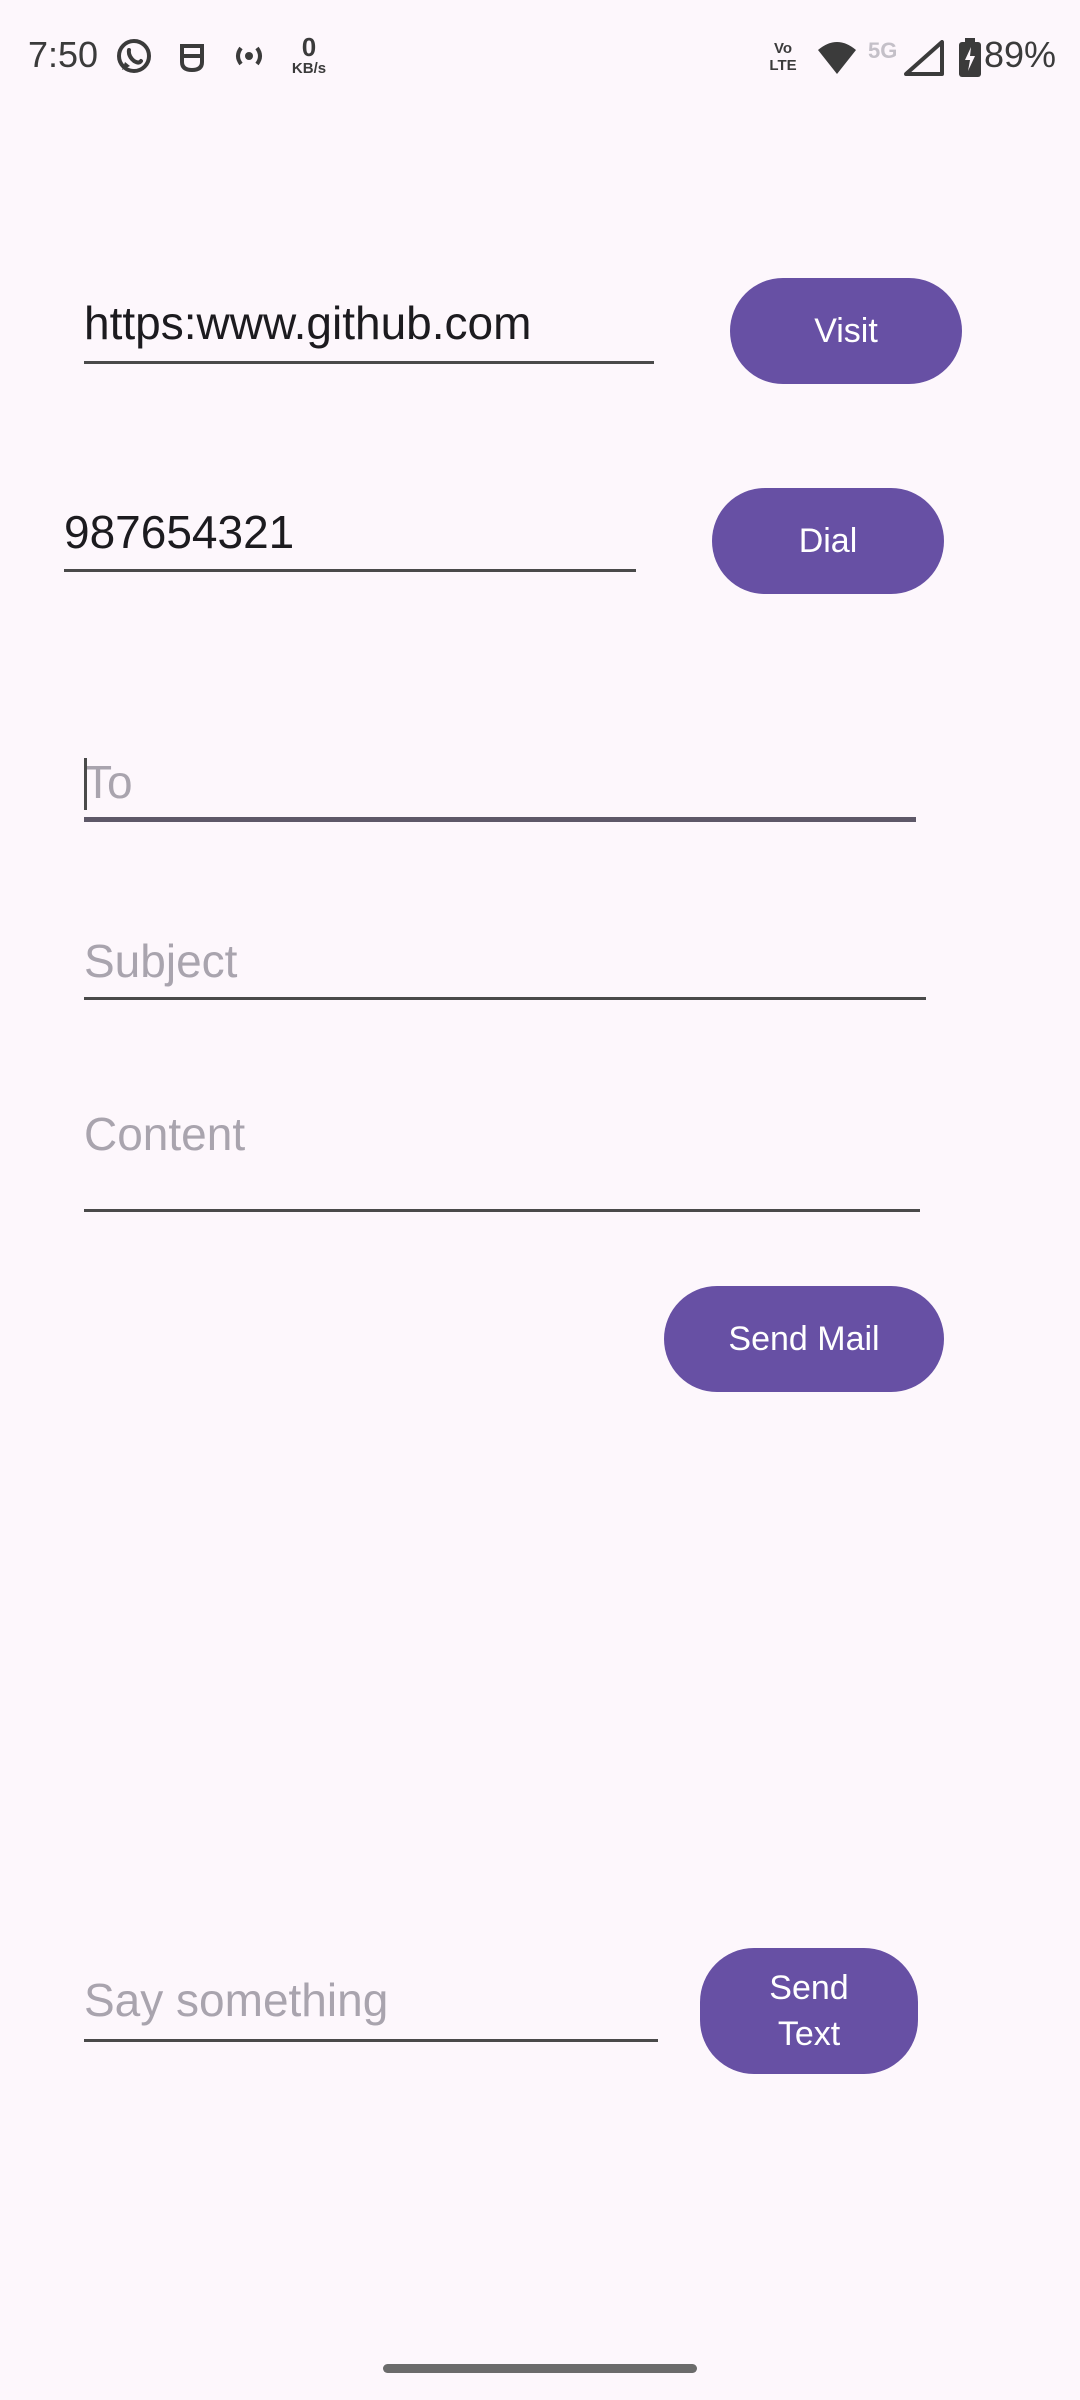 The image size is (1080, 2400). Describe the element at coordinates (309, 47) in the screenshot. I see `net-speed-value: 0` at that location.